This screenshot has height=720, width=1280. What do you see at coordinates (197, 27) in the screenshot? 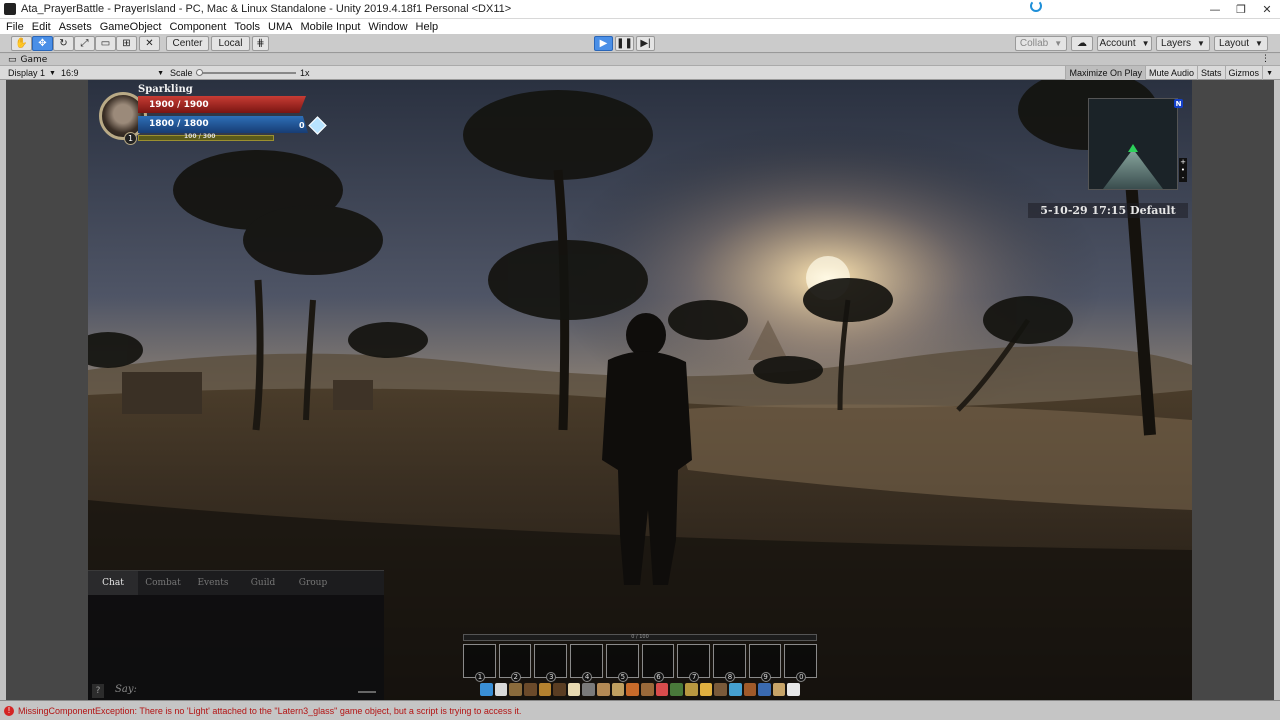
I see `menu-component: Component` at bounding box center [197, 27].